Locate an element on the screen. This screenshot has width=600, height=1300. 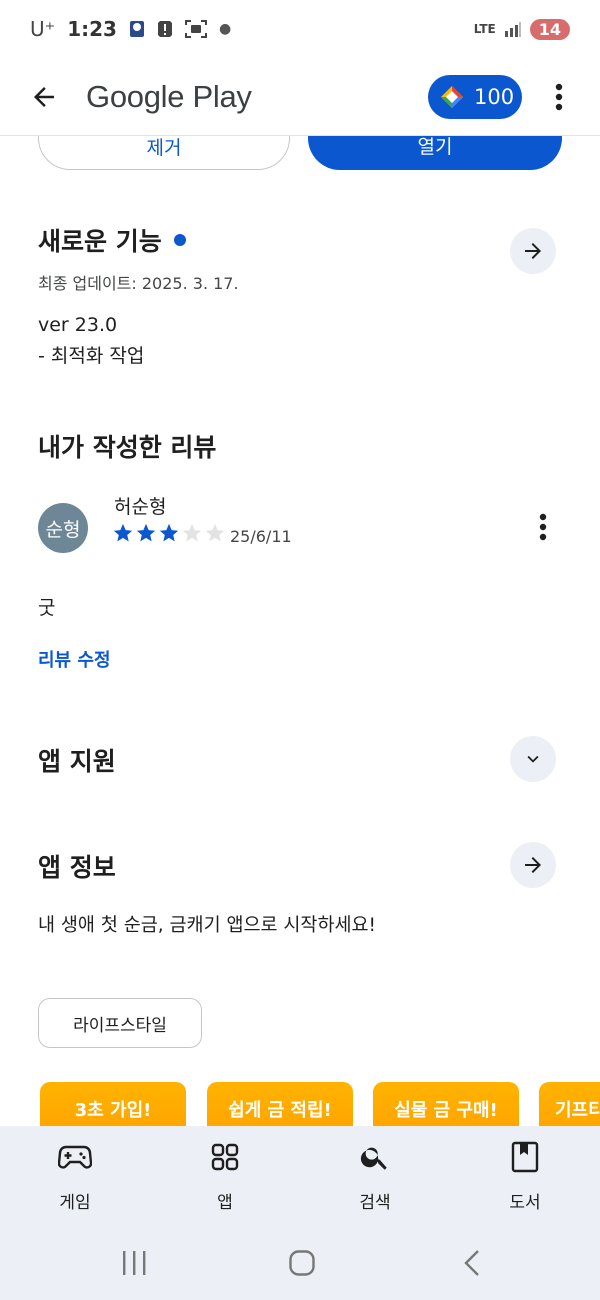
whats-new-arrow-button is located at coordinates (533, 251).